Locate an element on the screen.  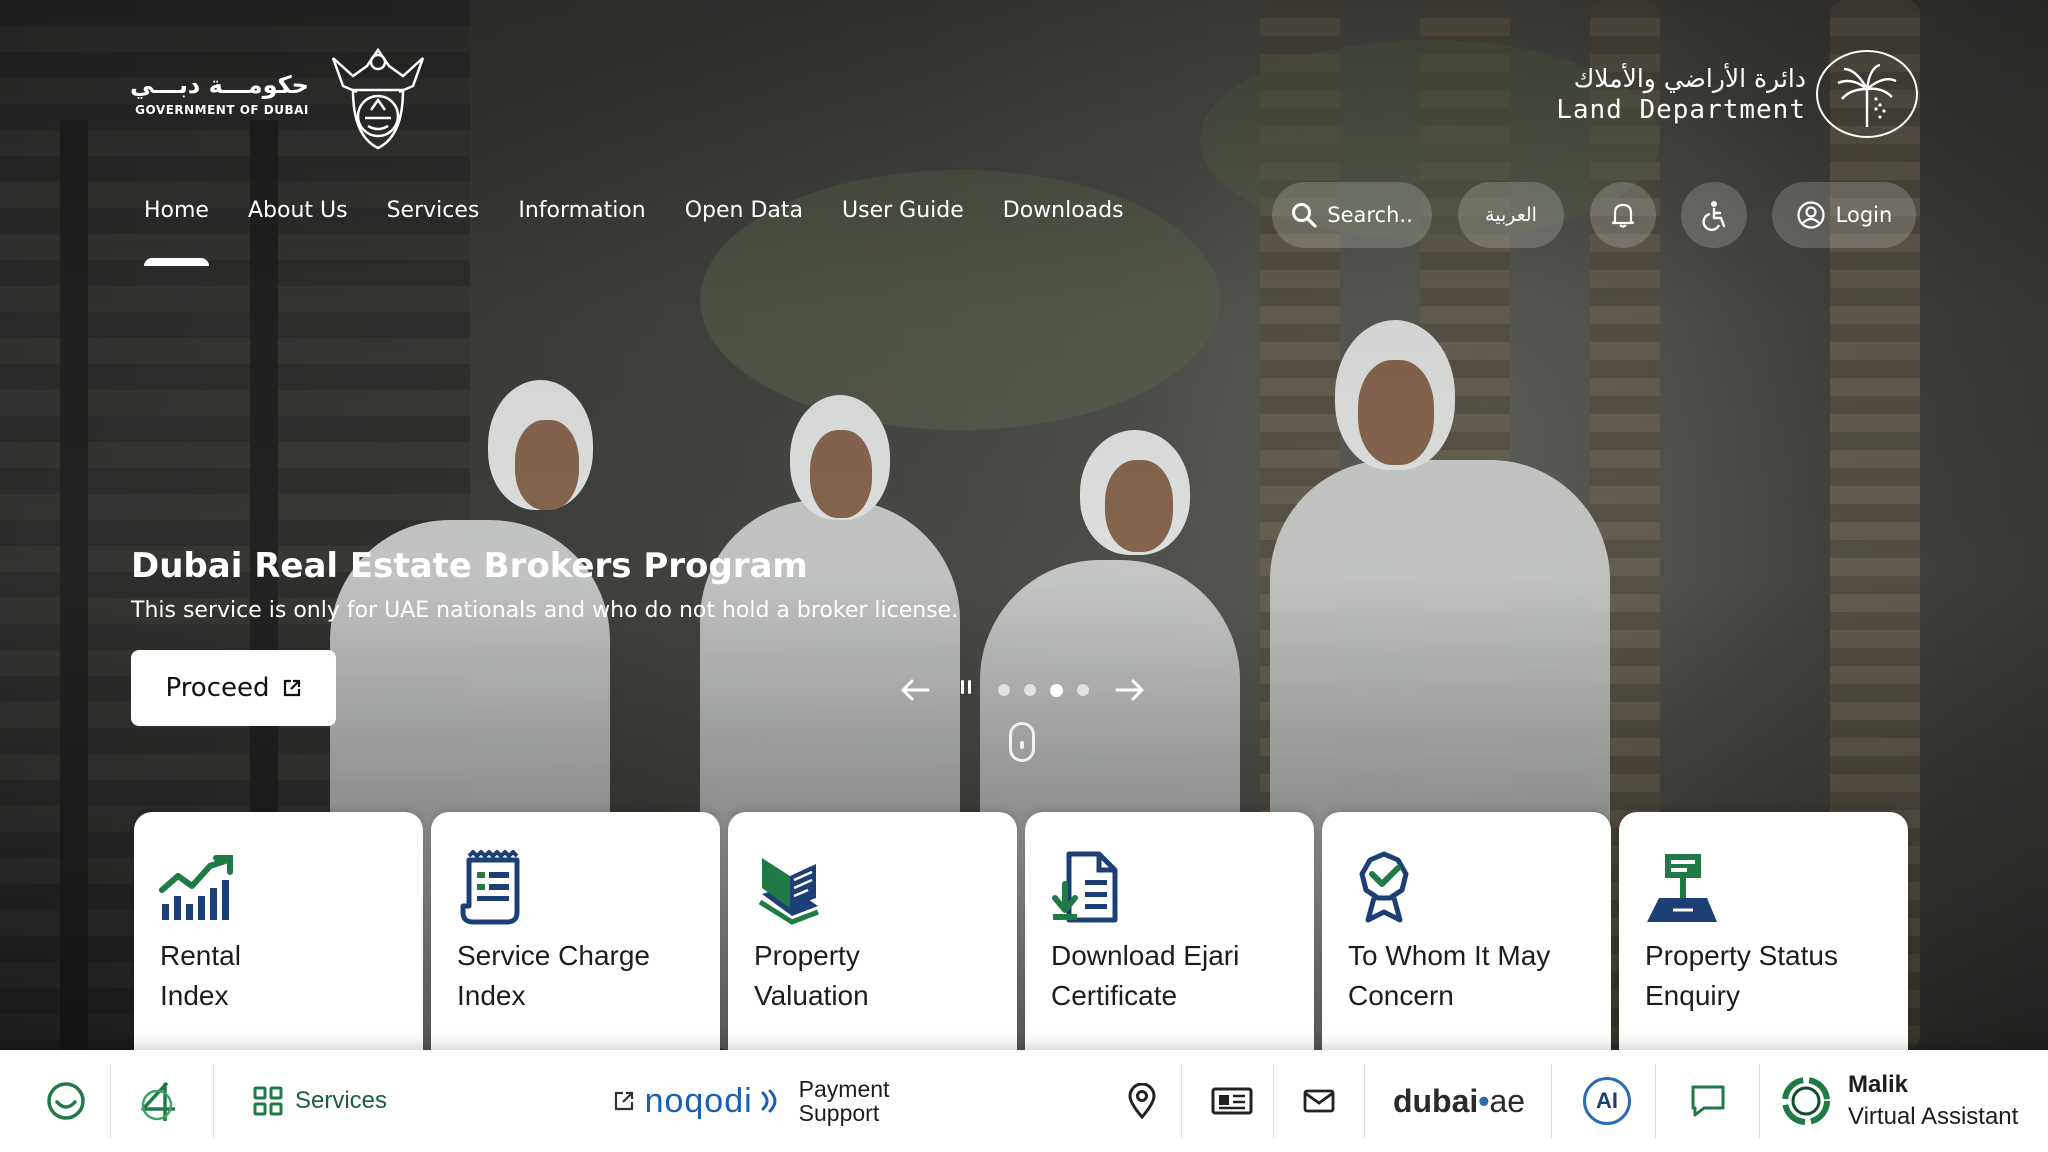
nav-user-guide: User Guide is located at coordinates (903, 210).